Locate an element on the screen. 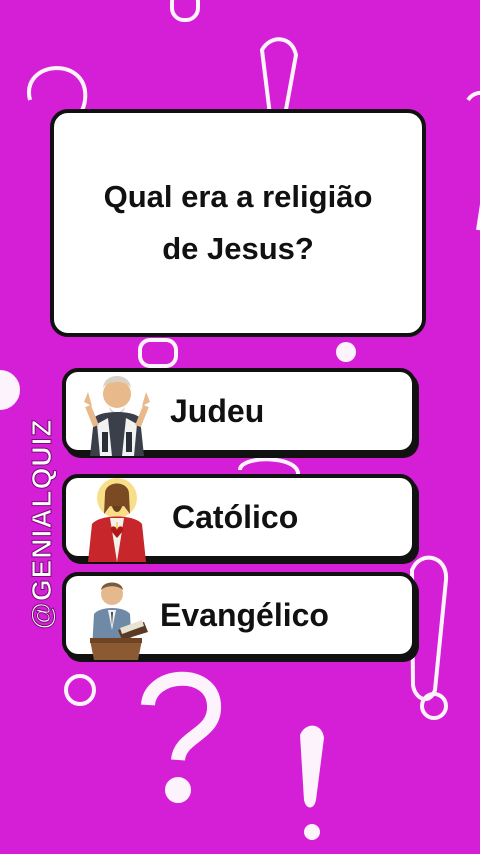 This screenshot has width=480, height=854. answer-label: Judeu is located at coordinates (217, 411).